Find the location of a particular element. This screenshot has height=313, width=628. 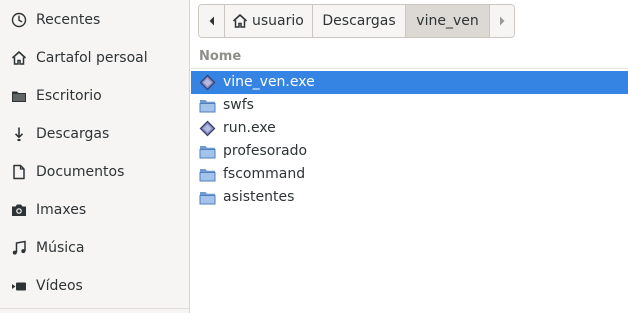

sidebar-item-documentos: Documentos is located at coordinates (95, 171).